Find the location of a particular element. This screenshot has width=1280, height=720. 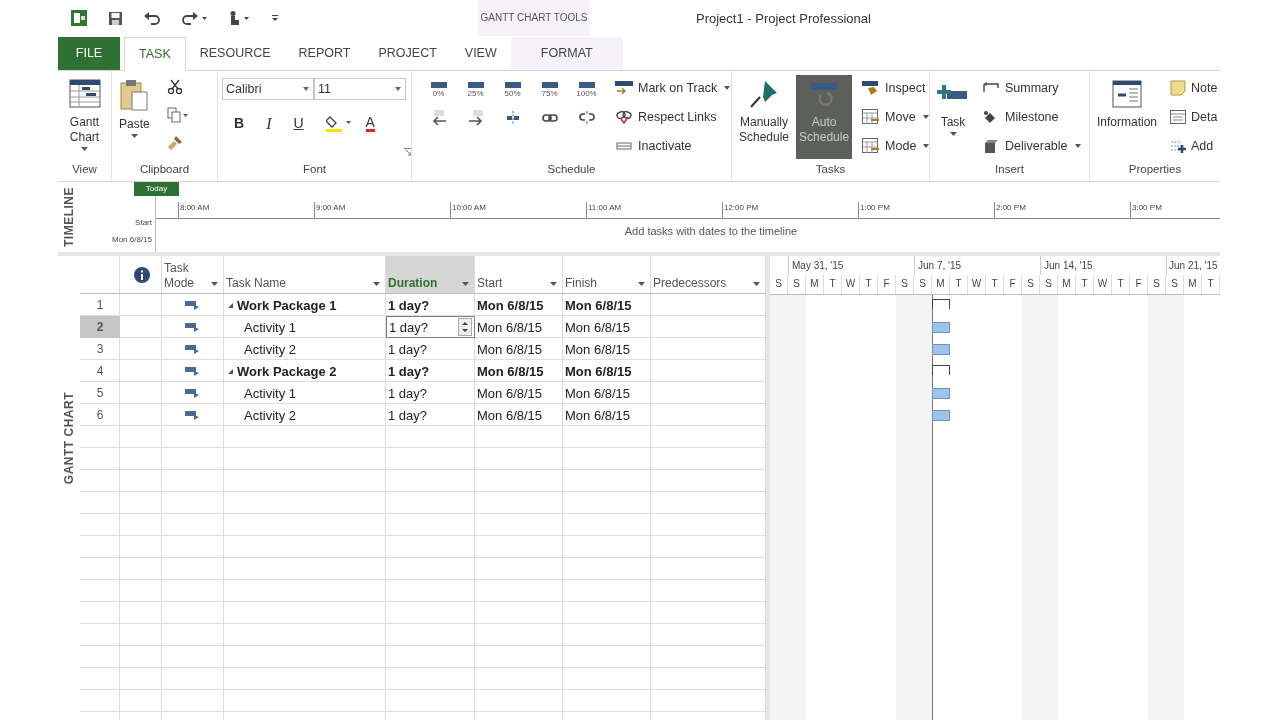

inspect-icon is located at coordinates (871, 88).